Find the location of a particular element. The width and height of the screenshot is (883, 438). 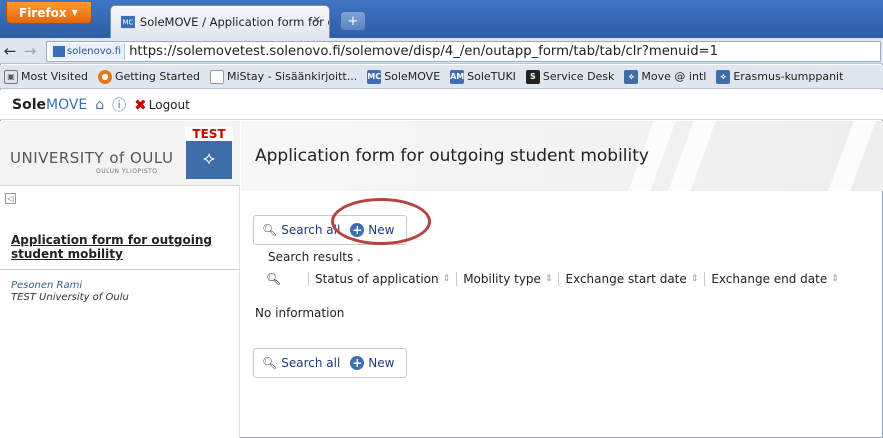

service-icon: S is located at coordinates (532, 76).